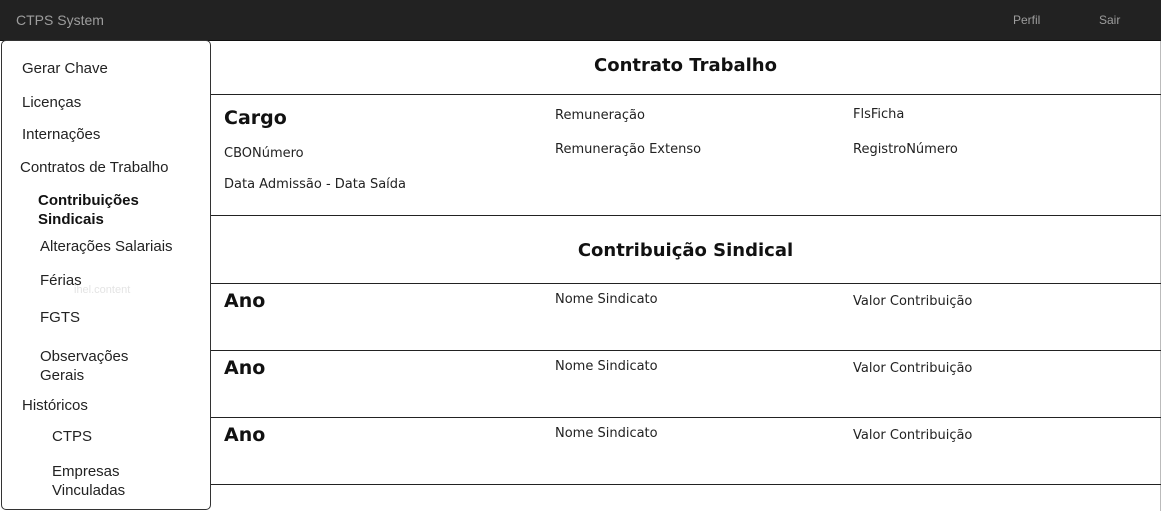 The image size is (1161, 511). What do you see at coordinates (600, 115) in the screenshot?
I see `remuneracao: Remuneração` at bounding box center [600, 115].